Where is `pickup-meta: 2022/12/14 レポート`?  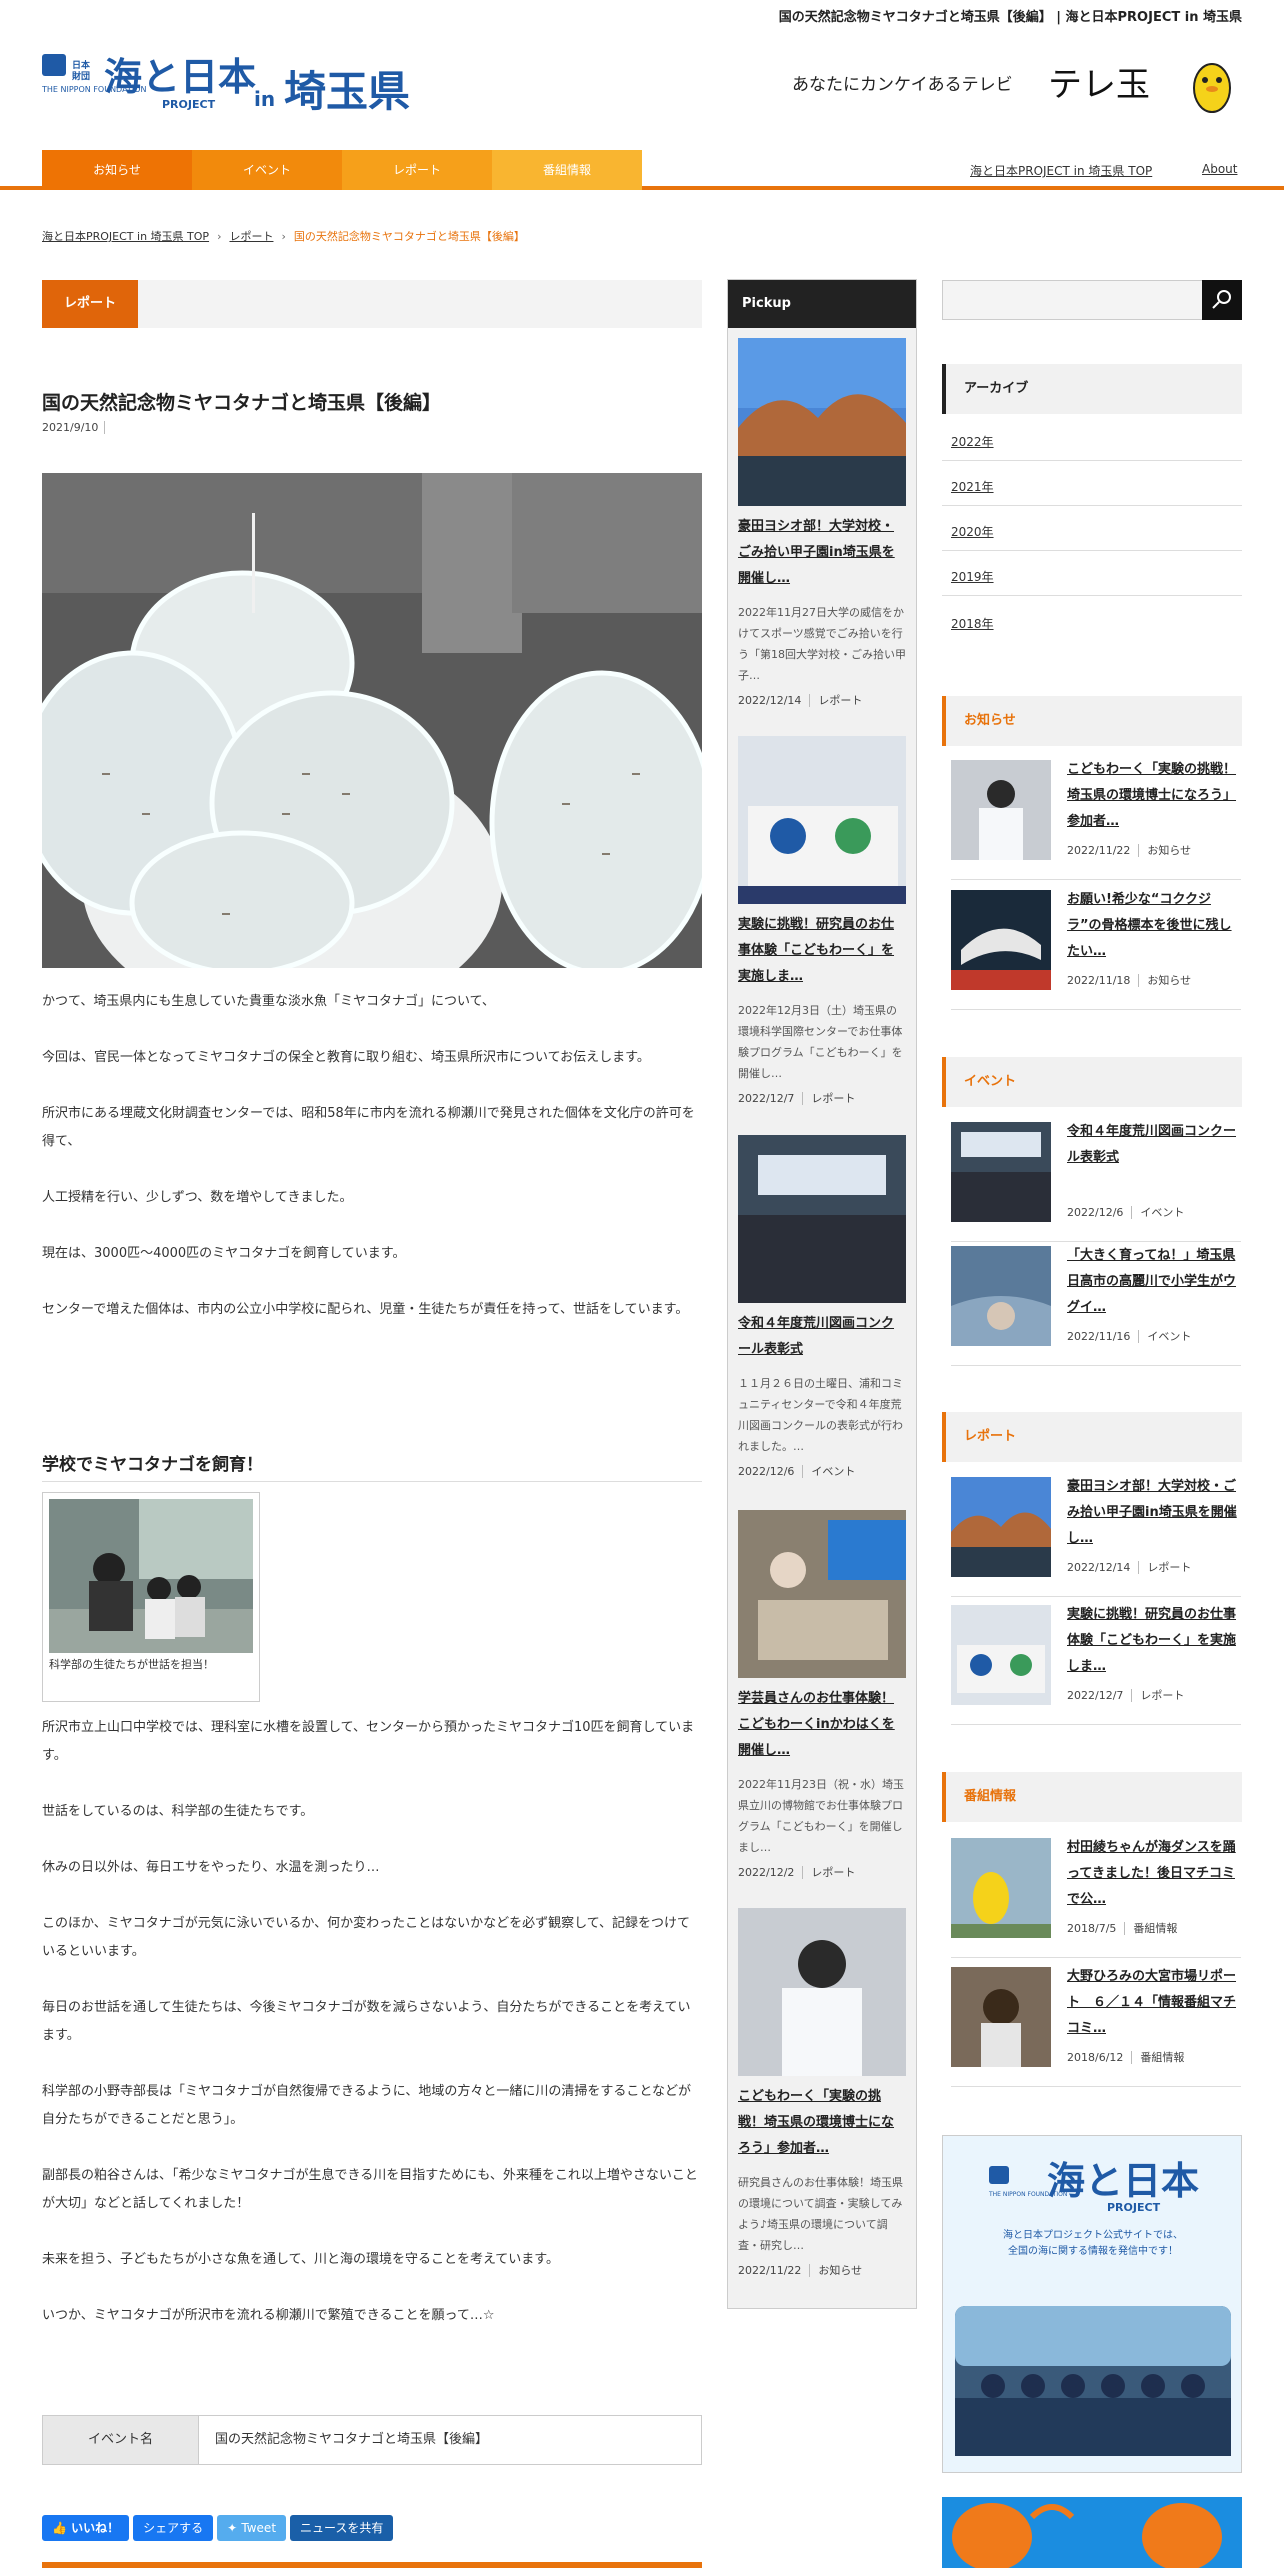 pickup-meta: 2022/12/14 レポート is located at coordinates (822, 700).